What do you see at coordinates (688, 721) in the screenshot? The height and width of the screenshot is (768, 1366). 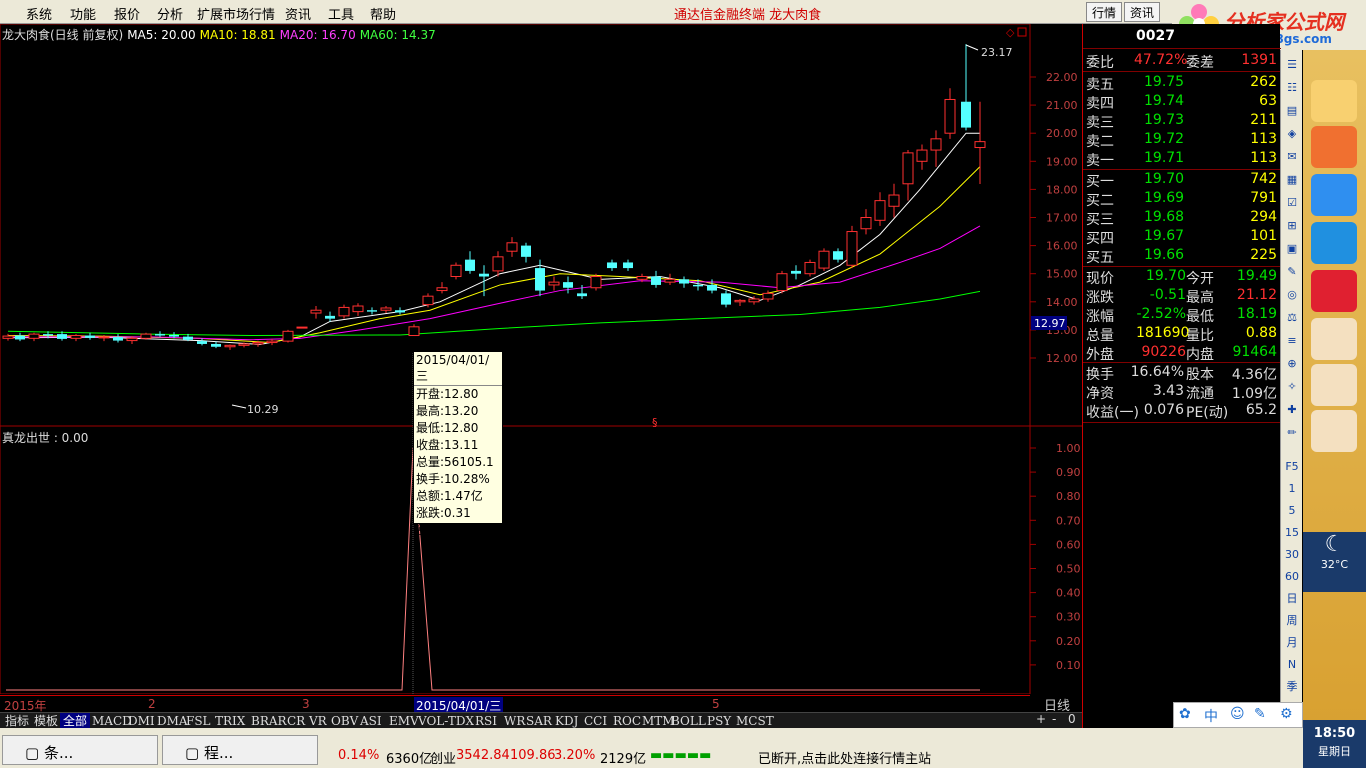 I see `tab-boll: BOLL` at bounding box center [688, 721].